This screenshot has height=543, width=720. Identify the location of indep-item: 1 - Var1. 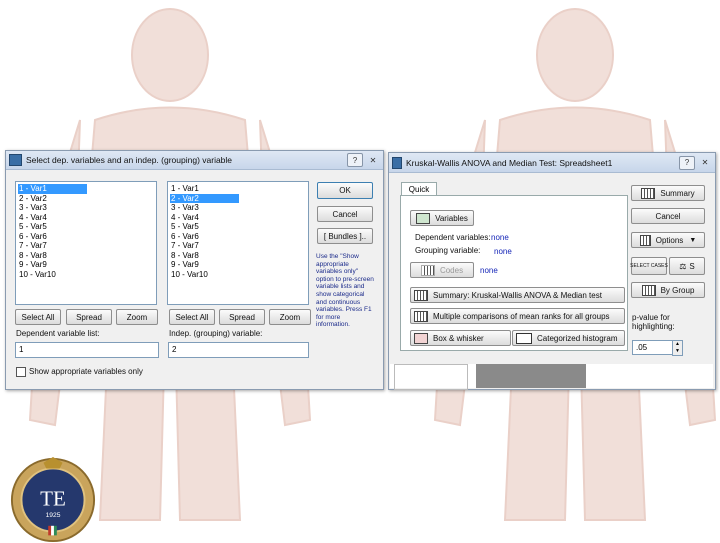
(238, 189).